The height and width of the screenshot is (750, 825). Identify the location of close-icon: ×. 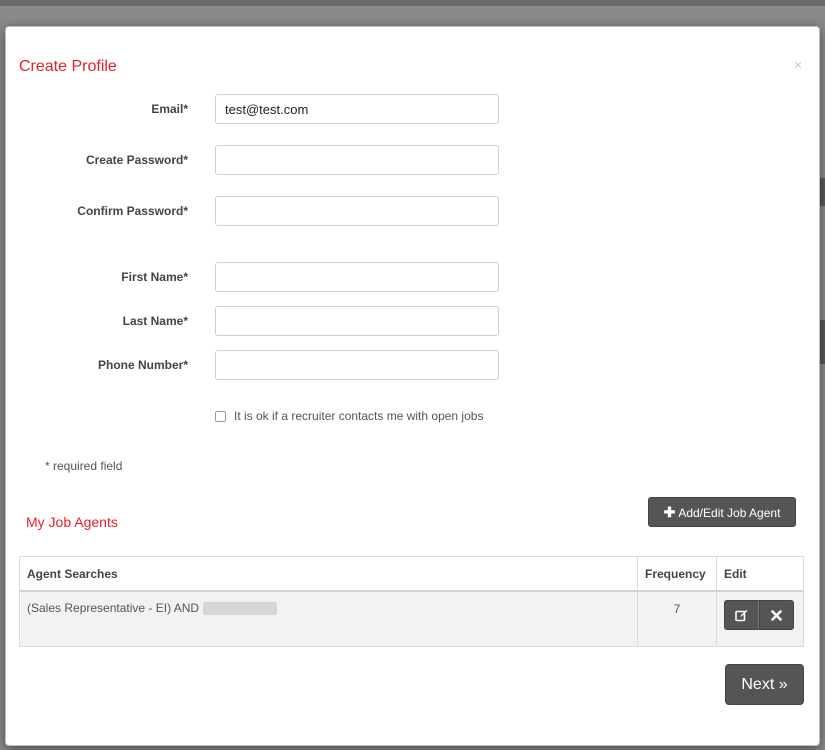
(798, 65).